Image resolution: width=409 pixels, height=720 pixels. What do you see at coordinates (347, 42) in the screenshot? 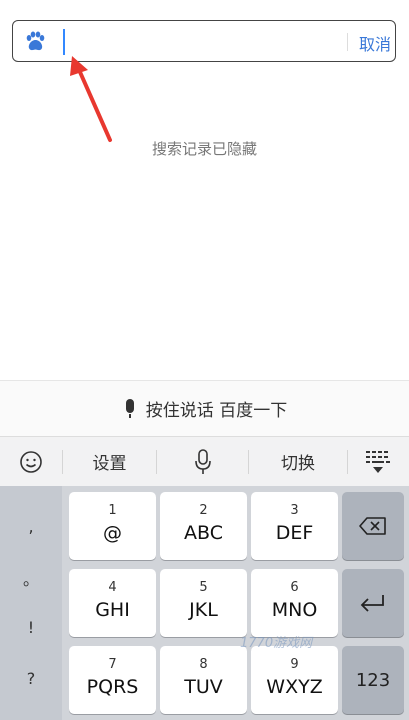
I see `search-divider` at bounding box center [347, 42].